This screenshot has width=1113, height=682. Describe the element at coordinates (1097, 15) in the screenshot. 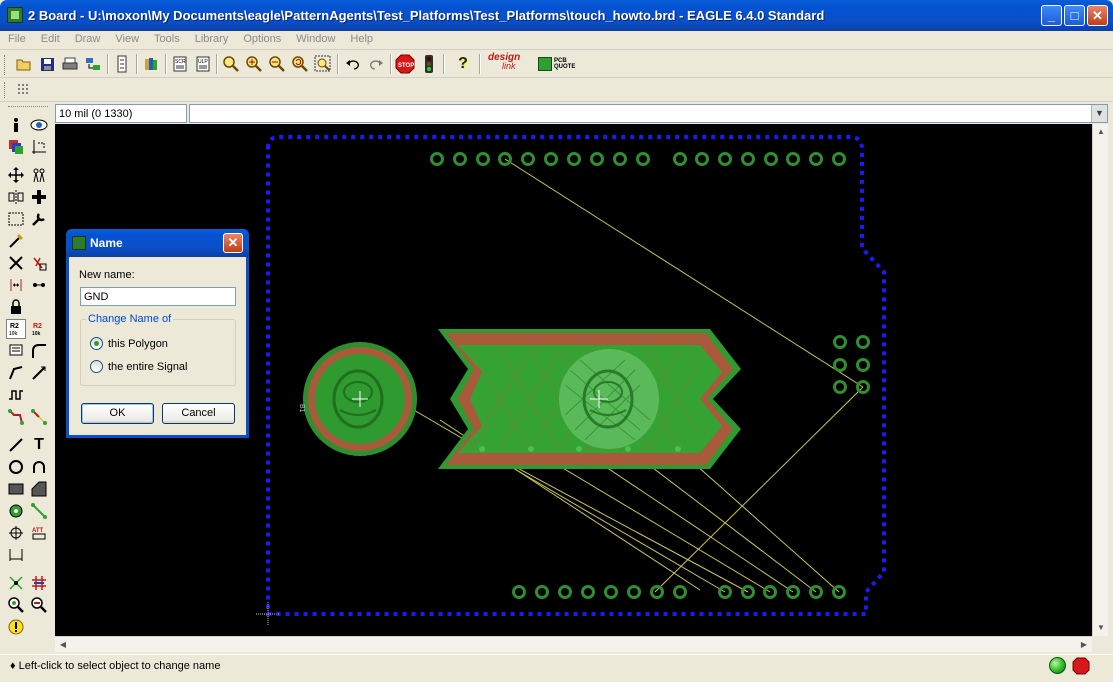

I see `close-button: ✕` at that location.